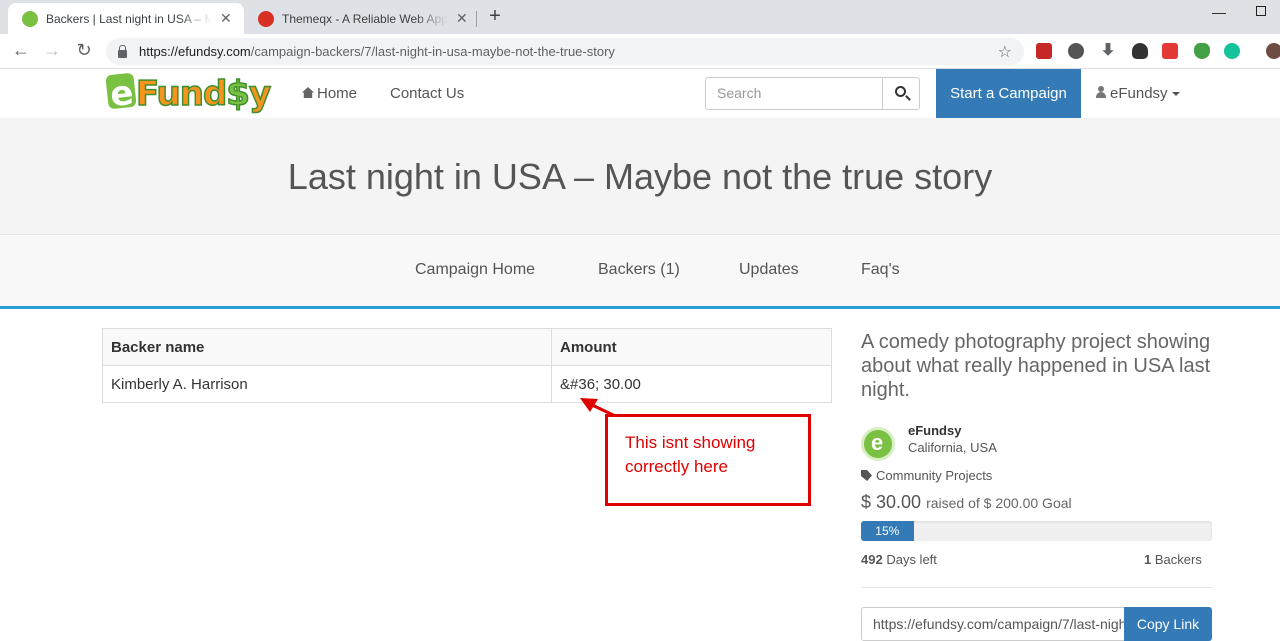 Image resolution: width=1280 pixels, height=641 pixels. What do you see at coordinates (878, 444) in the screenshot?
I see `creator-avatar` at bounding box center [878, 444].